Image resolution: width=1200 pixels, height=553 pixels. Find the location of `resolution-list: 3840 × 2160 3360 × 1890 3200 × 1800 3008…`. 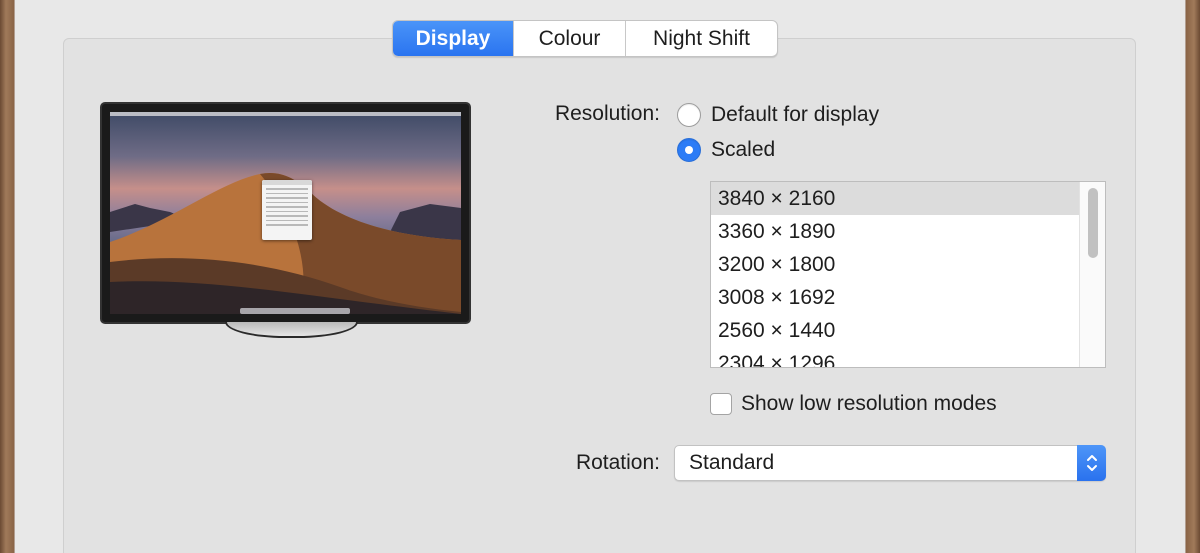

resolution-list: 3840 × 2160 3360 × 1890 3200 × 1800 3008… is located at coordinates (908, 274).